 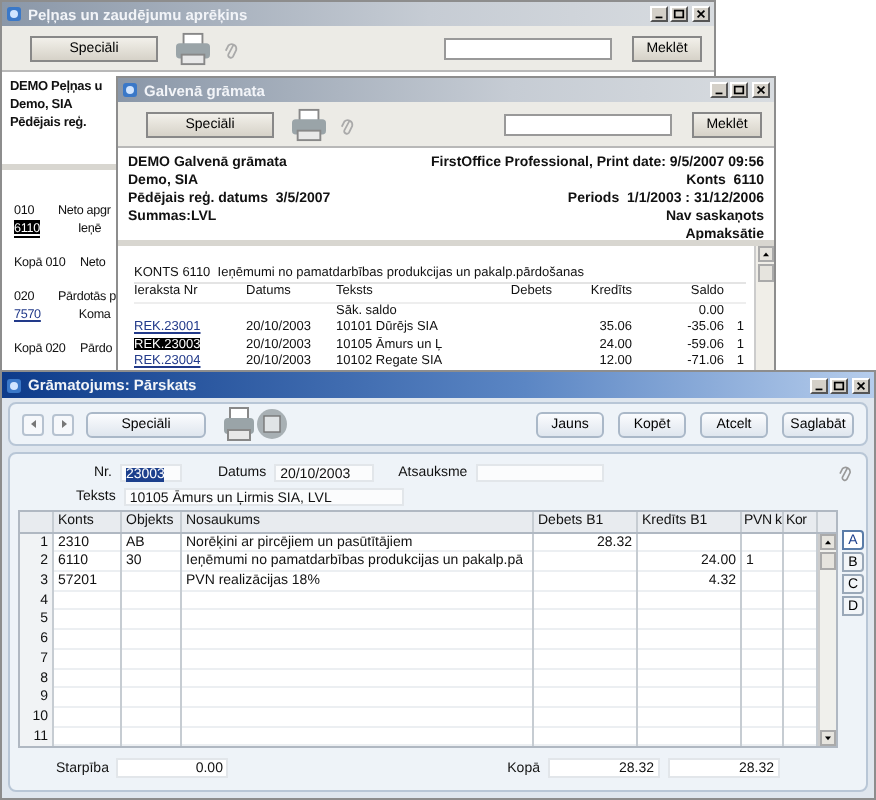 I want to click on next-button, so click(x=63, y=424).